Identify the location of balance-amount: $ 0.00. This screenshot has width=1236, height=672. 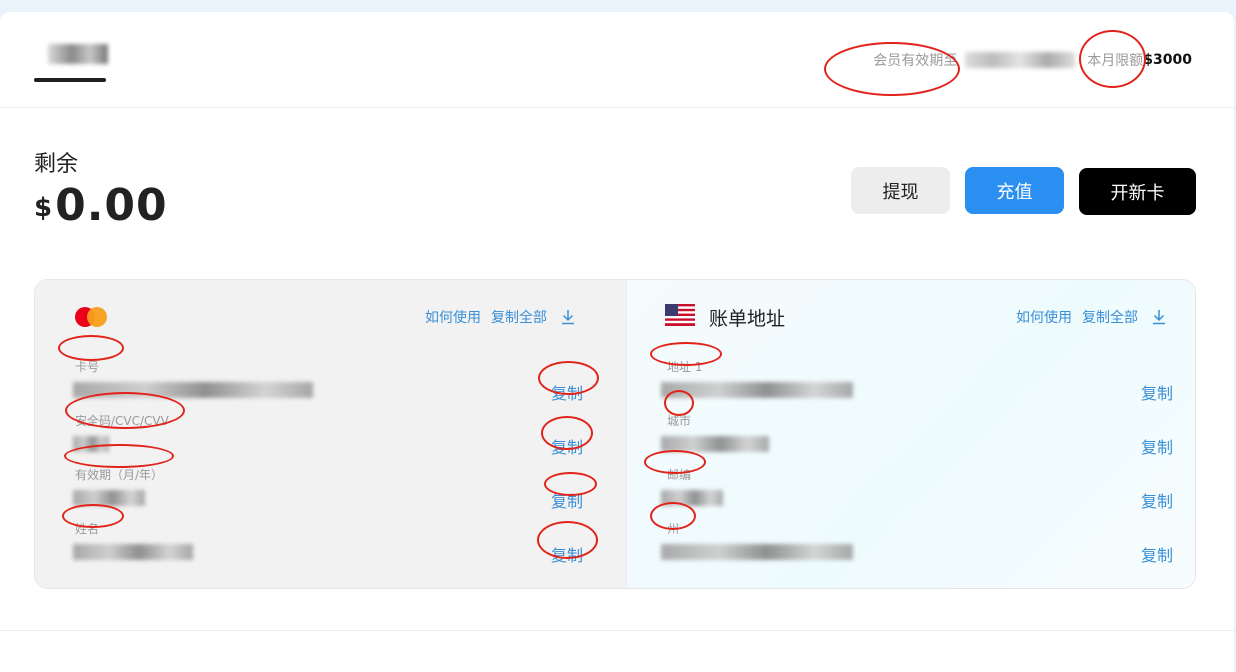
(101, 206).